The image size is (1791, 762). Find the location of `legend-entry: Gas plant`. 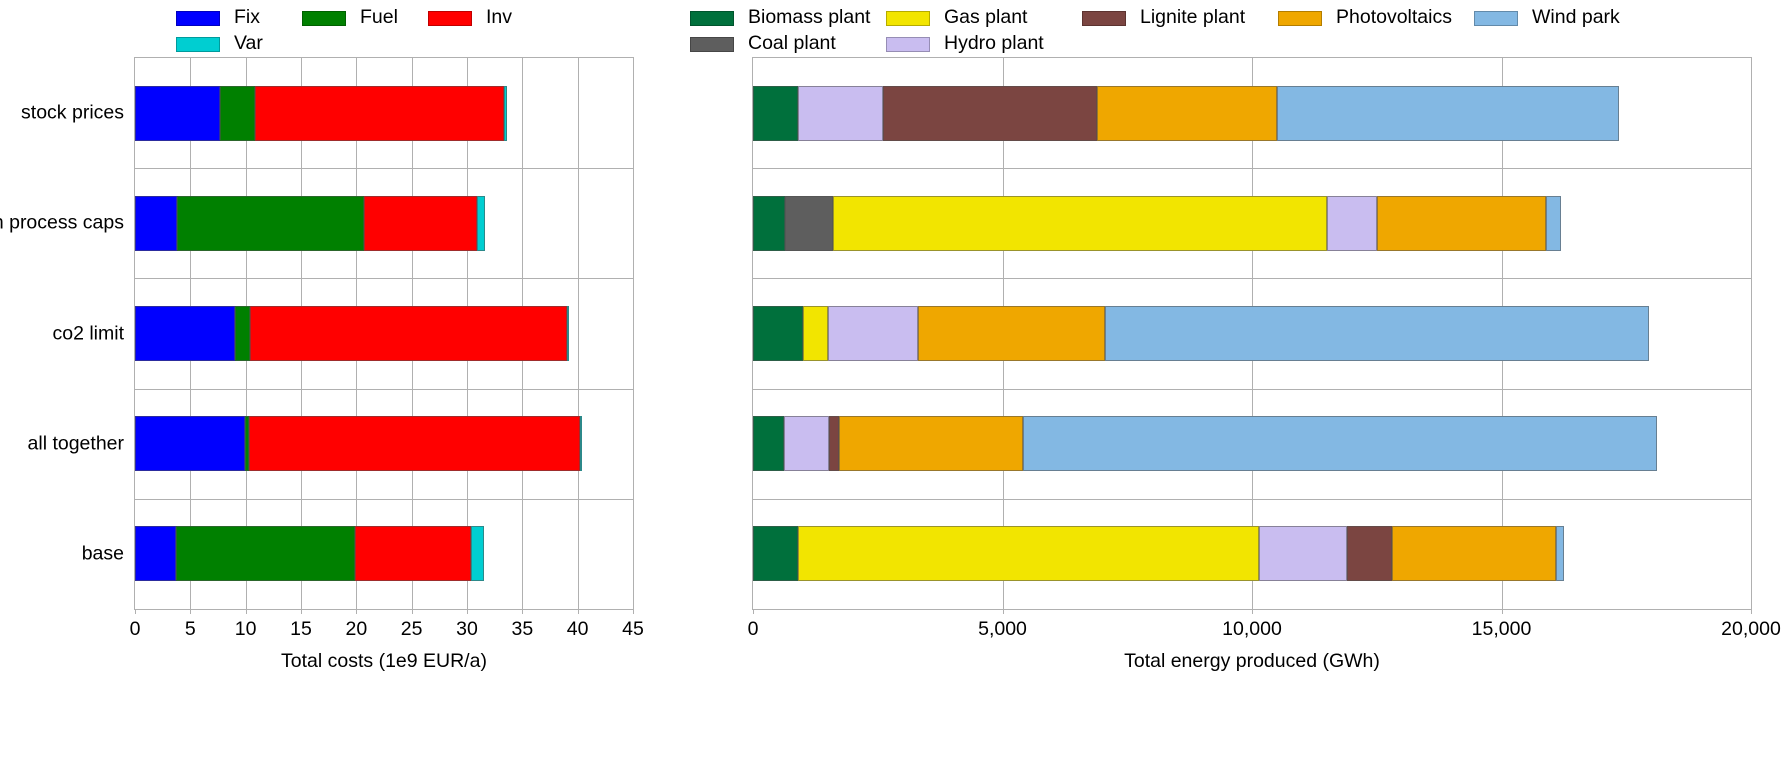

legend-entry: Gas plant is located at coordinates (984, 18).